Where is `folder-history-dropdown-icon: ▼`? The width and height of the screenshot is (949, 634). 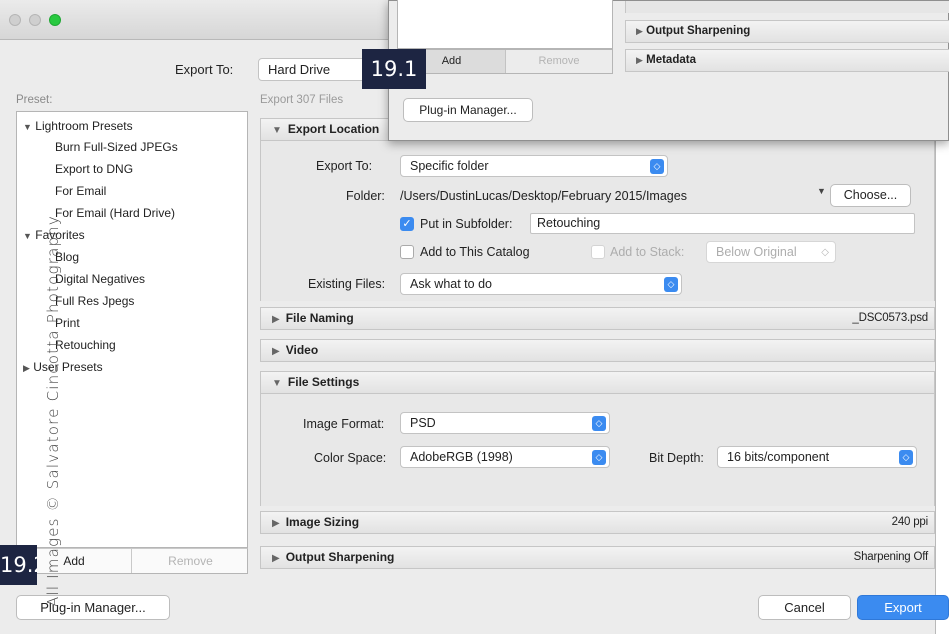 folder-history-dropdown-icon: ▼ is located at coordinates (821, 191).